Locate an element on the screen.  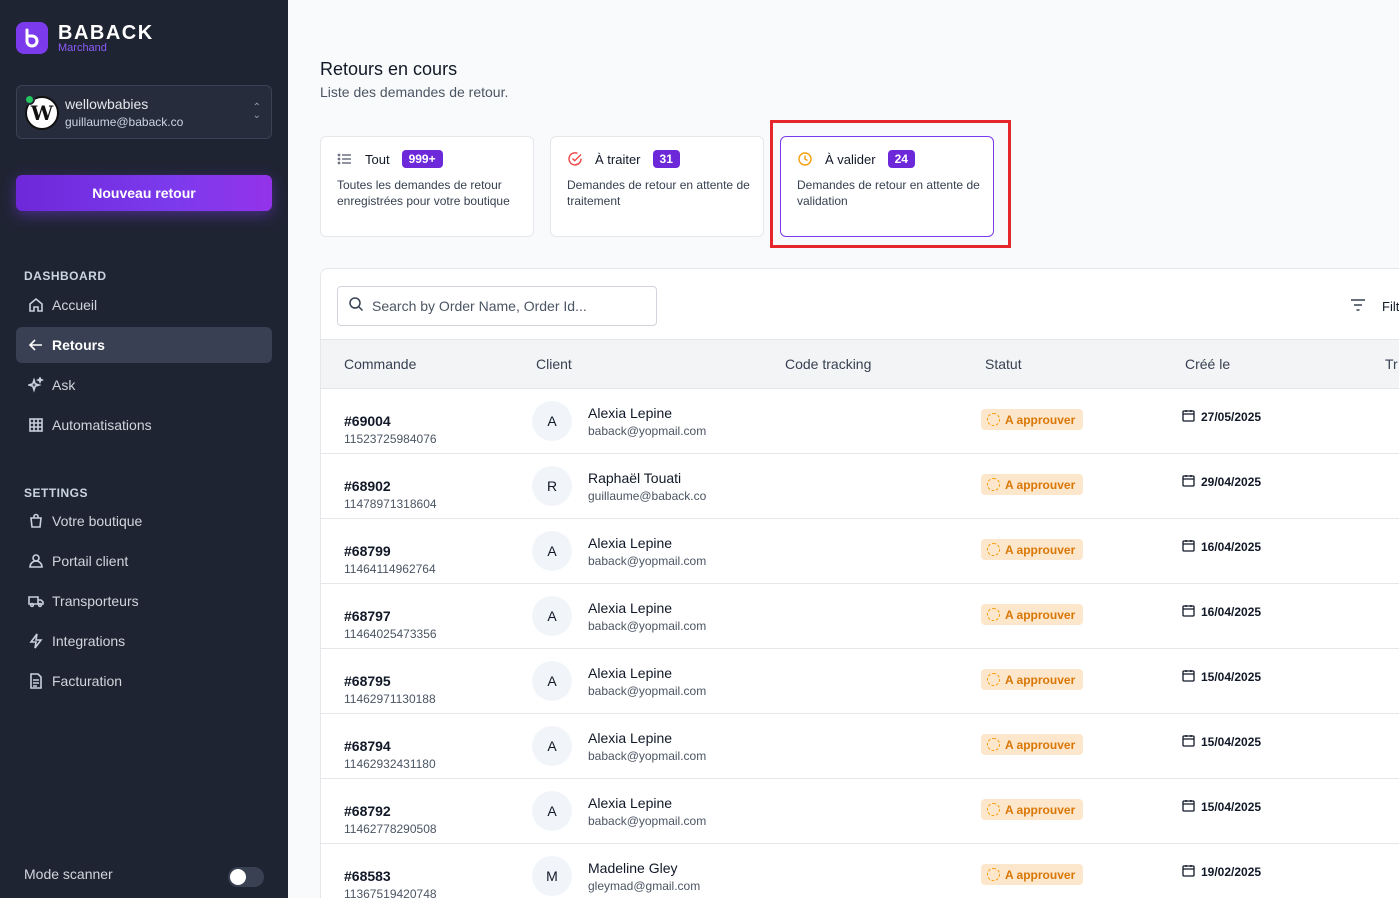
created-date: 16/04/2025 is located at coordinates (1221, 612).